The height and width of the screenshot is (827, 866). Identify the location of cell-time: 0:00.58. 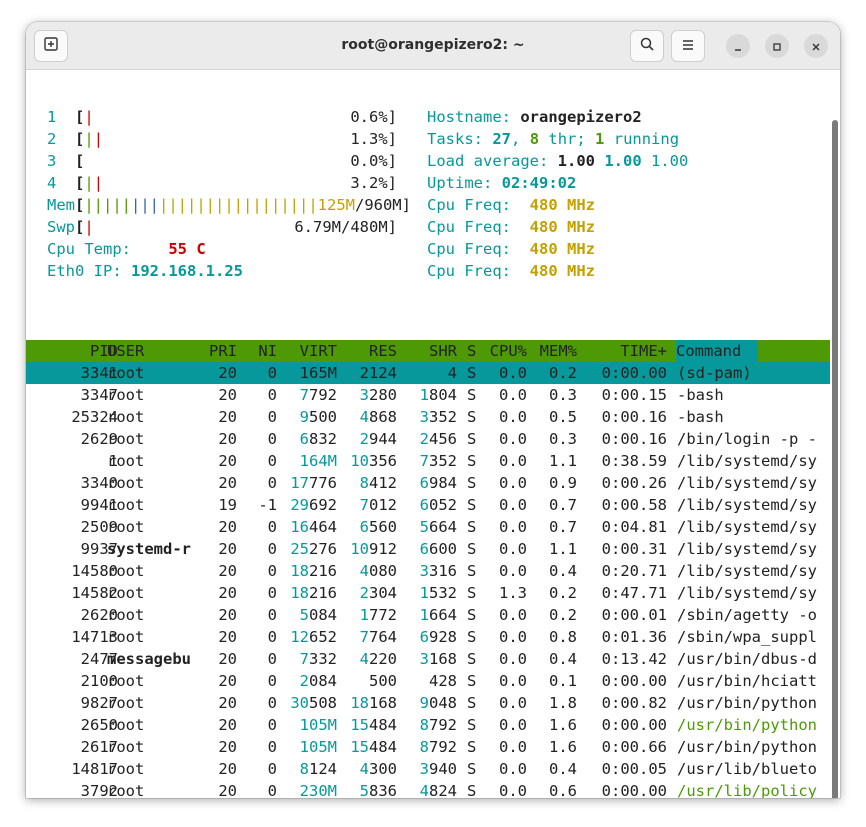
(634, 505).